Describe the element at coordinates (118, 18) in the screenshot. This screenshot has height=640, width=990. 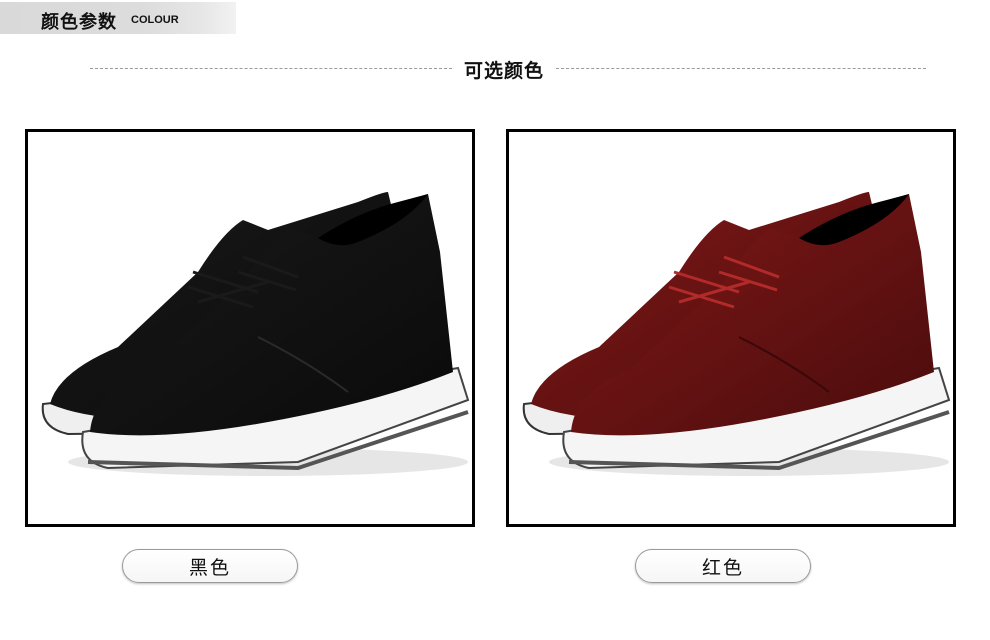
I see `header-tab: 颜色参数 COLOUR` at that location.